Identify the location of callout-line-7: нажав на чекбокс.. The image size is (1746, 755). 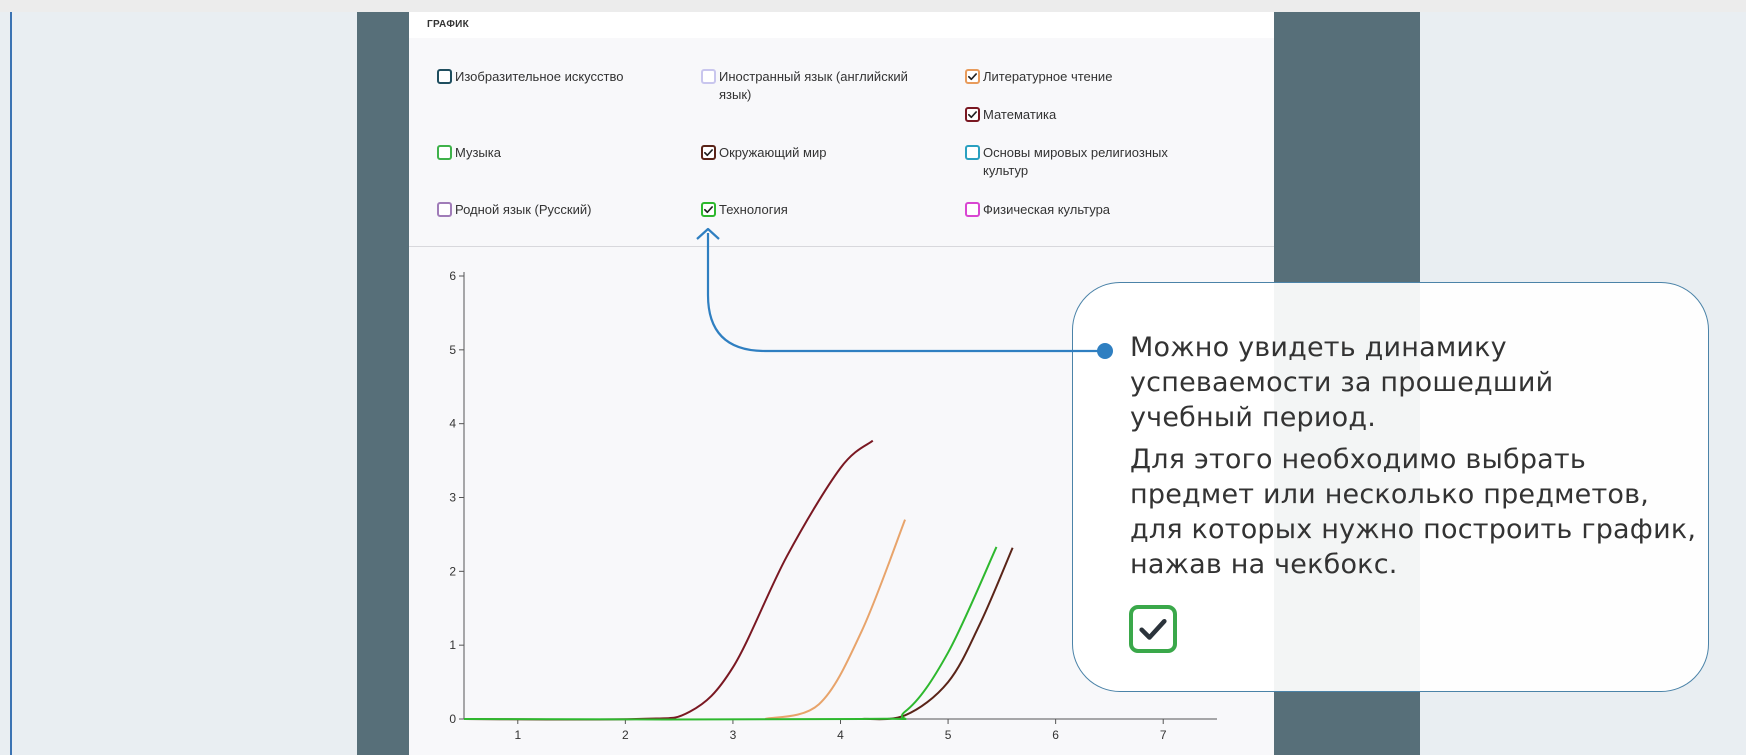
(1264, 564).